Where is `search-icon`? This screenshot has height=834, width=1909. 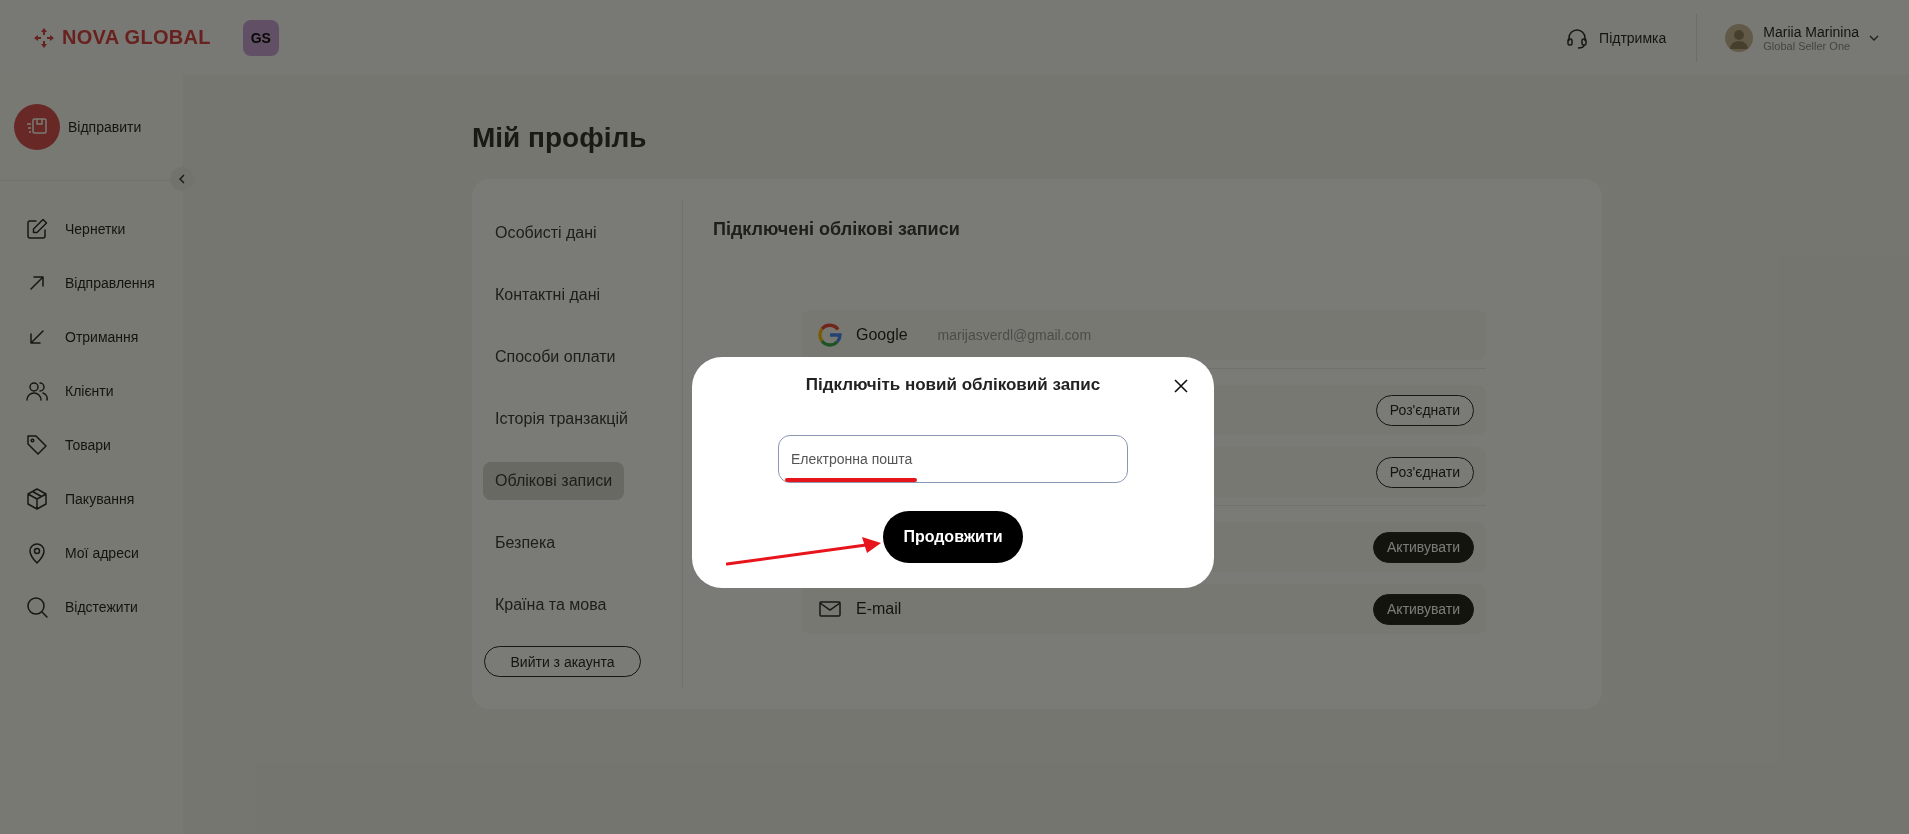 search-icon is located at coordinates (37, 607).